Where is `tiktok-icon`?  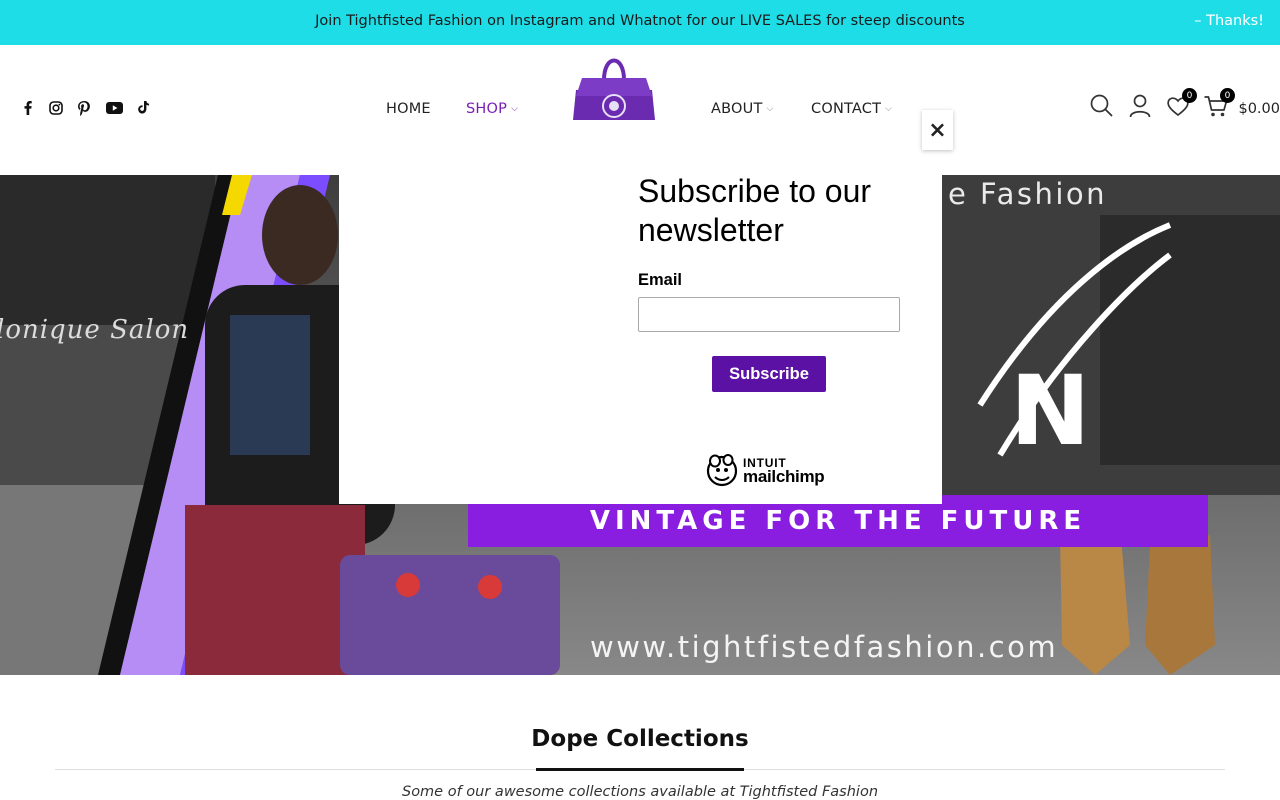
tiktok-icon is located at coordinates (144, 108).